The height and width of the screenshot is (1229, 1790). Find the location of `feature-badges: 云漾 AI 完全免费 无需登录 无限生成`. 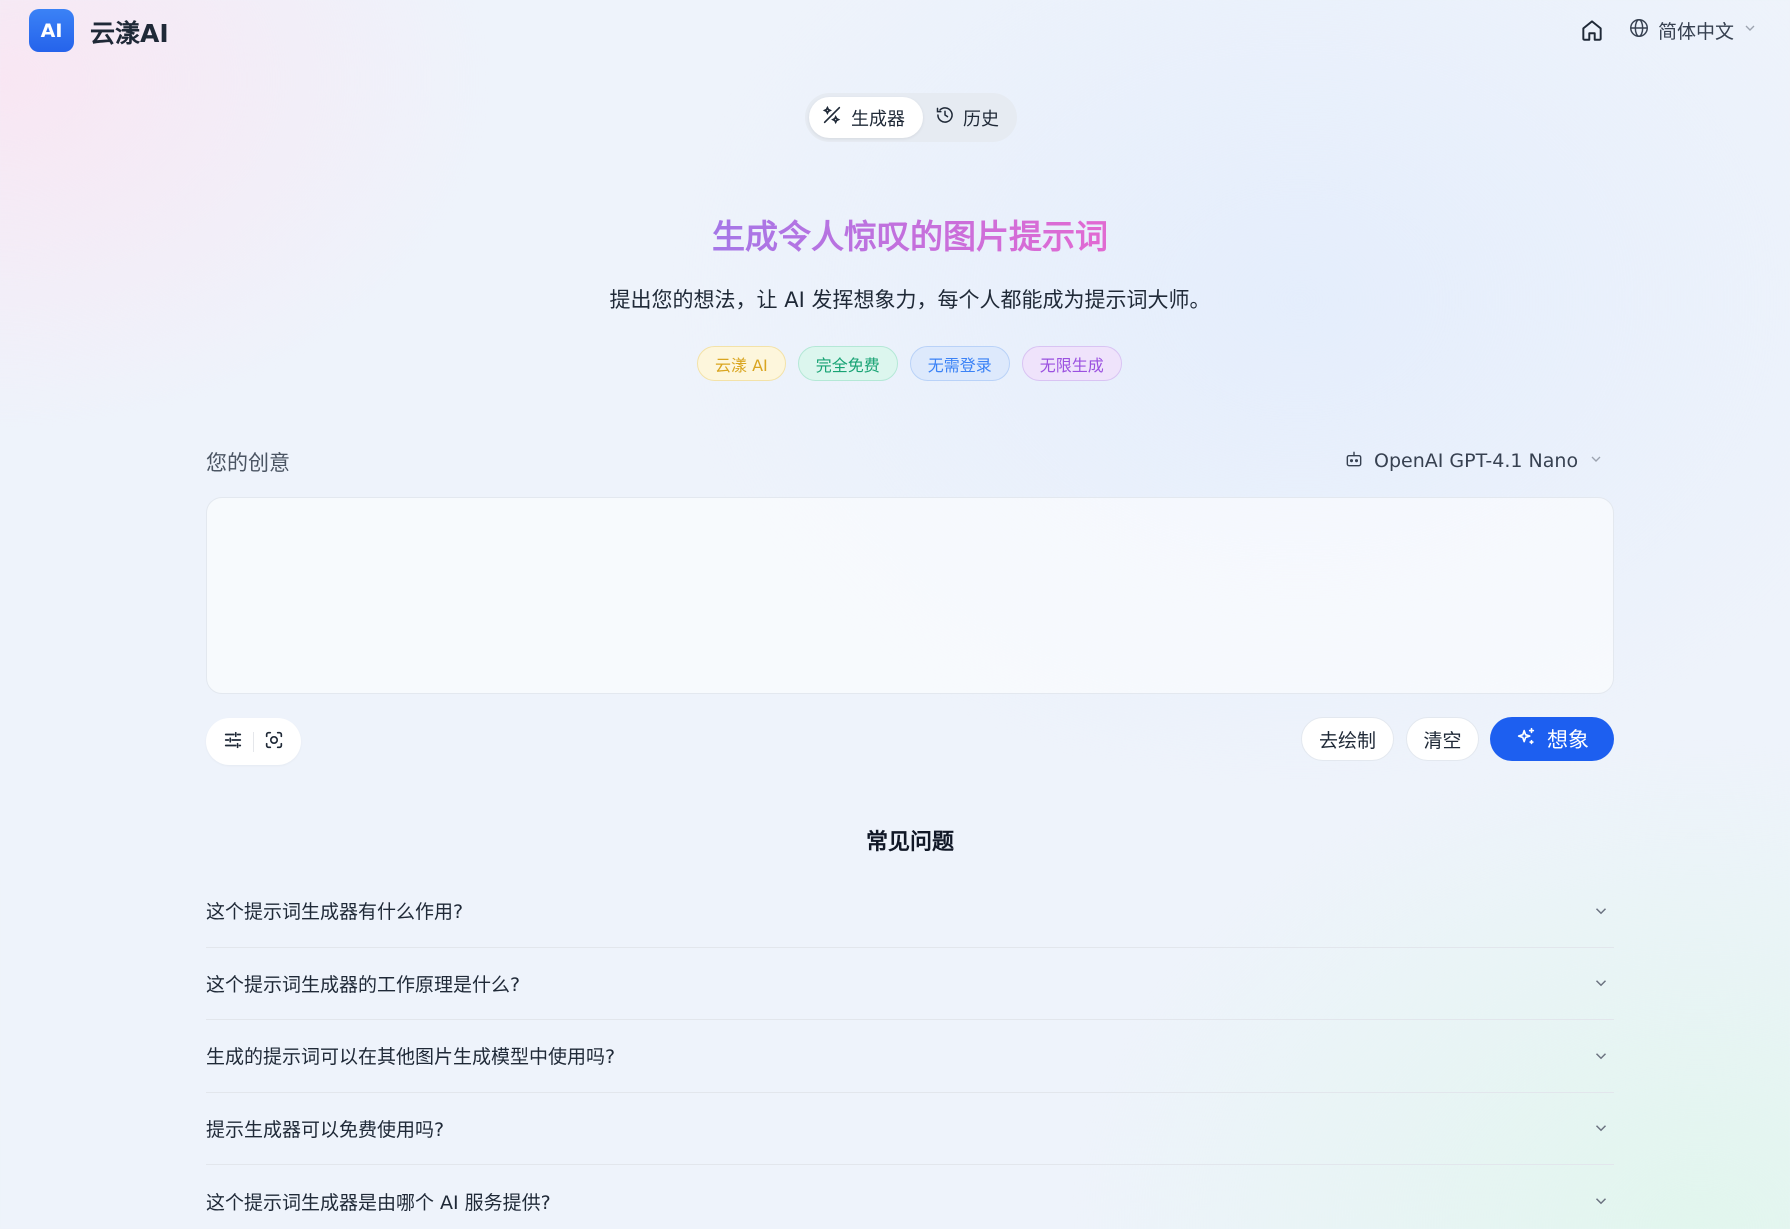

feature-badges: 云漾 AI 完全免费 无需登录 无限生成 is located at coordinates (909, 363).